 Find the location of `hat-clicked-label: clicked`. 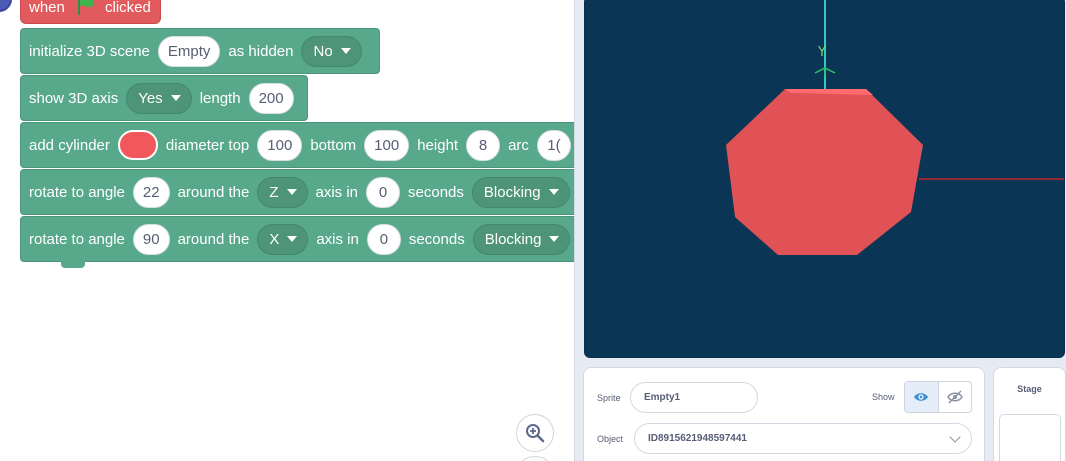

hat-clicked-label: clicked is located at coordinates (128, 8).